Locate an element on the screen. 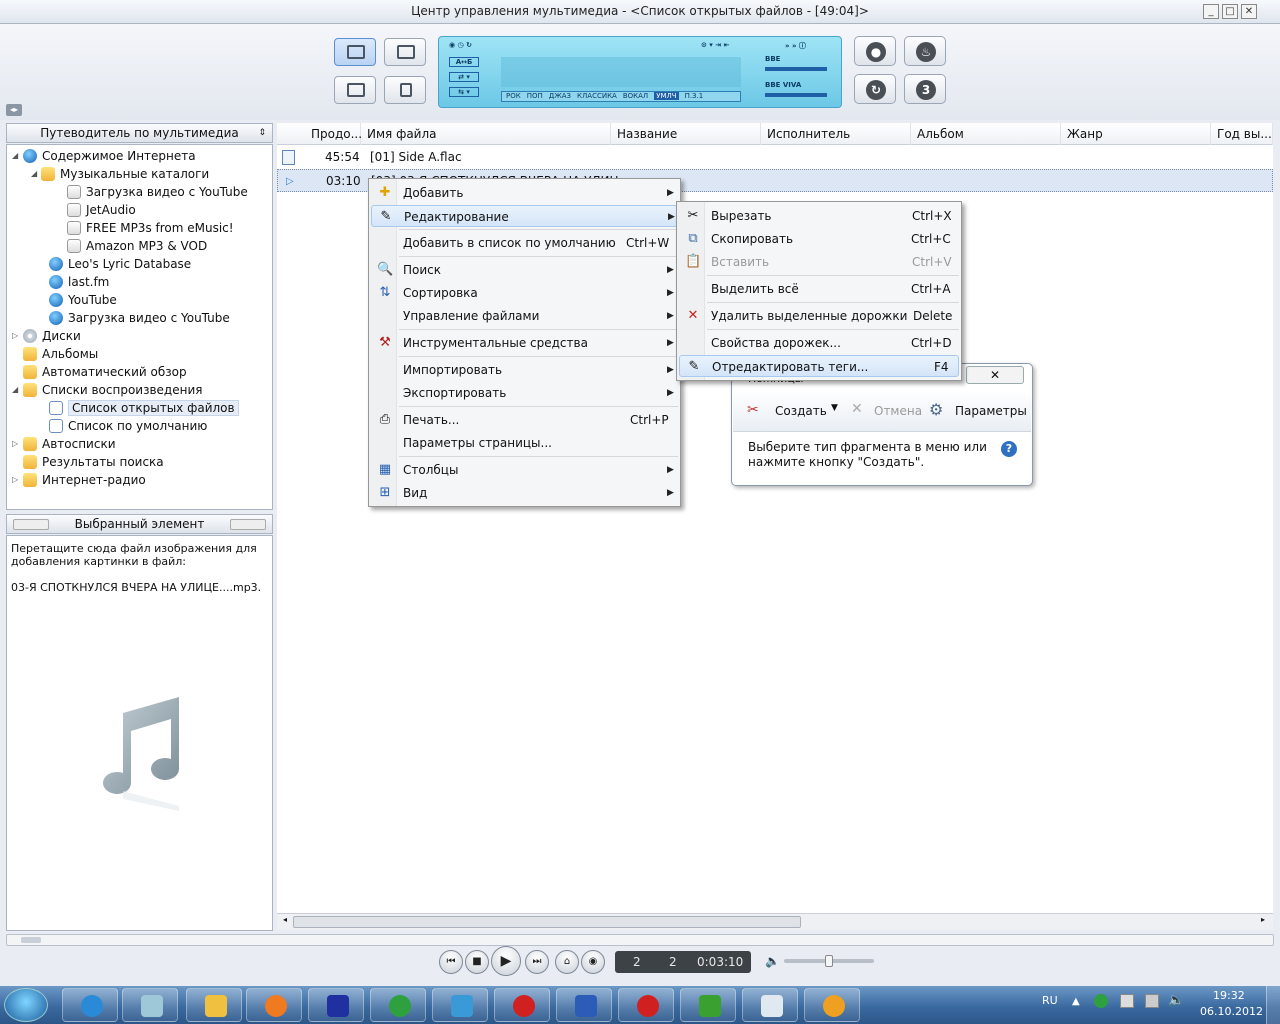  col-artist: Исполнитель is located at coordinates (836, 134).